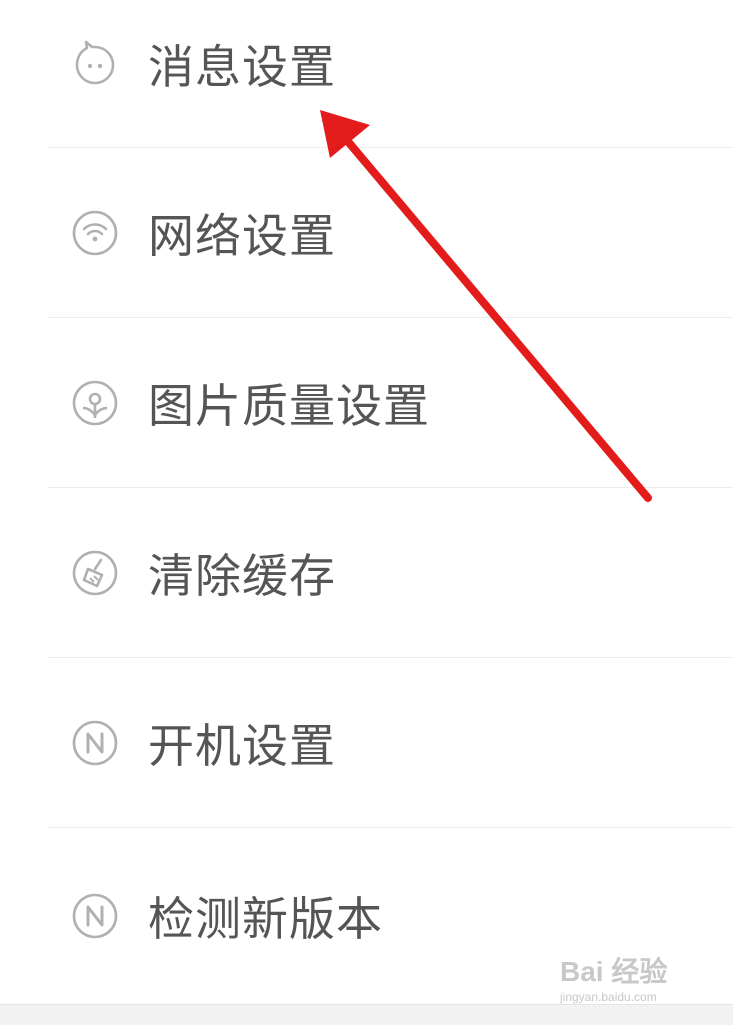 This screenshot has width=733, height=1025. Describe the element at coordinates (242, 745) in the screenshot. I see `settings-item-label: 开机设置` at that location.